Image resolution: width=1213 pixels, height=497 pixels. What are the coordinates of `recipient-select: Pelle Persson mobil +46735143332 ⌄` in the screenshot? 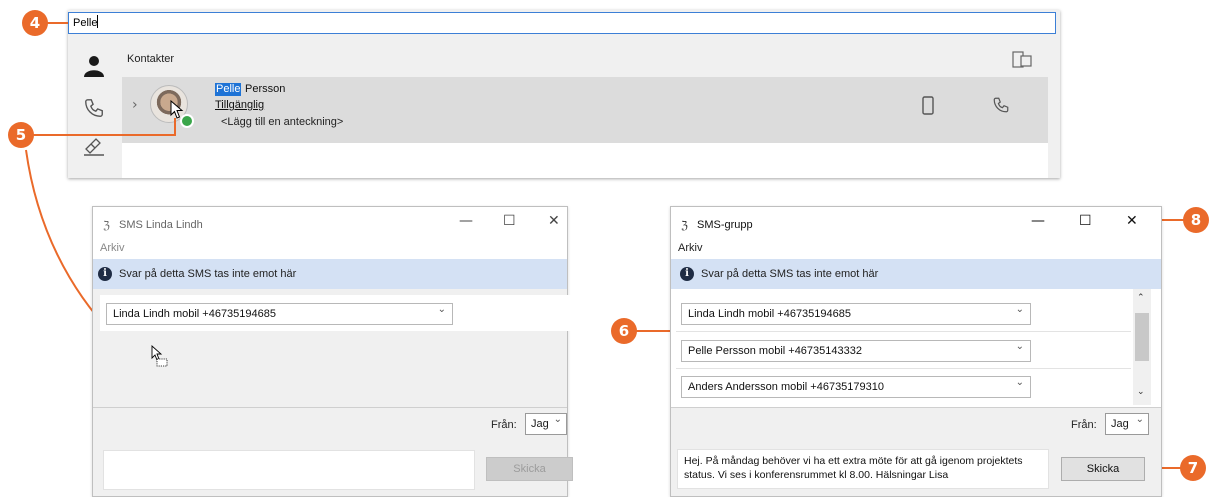 It's located at (856, 351).